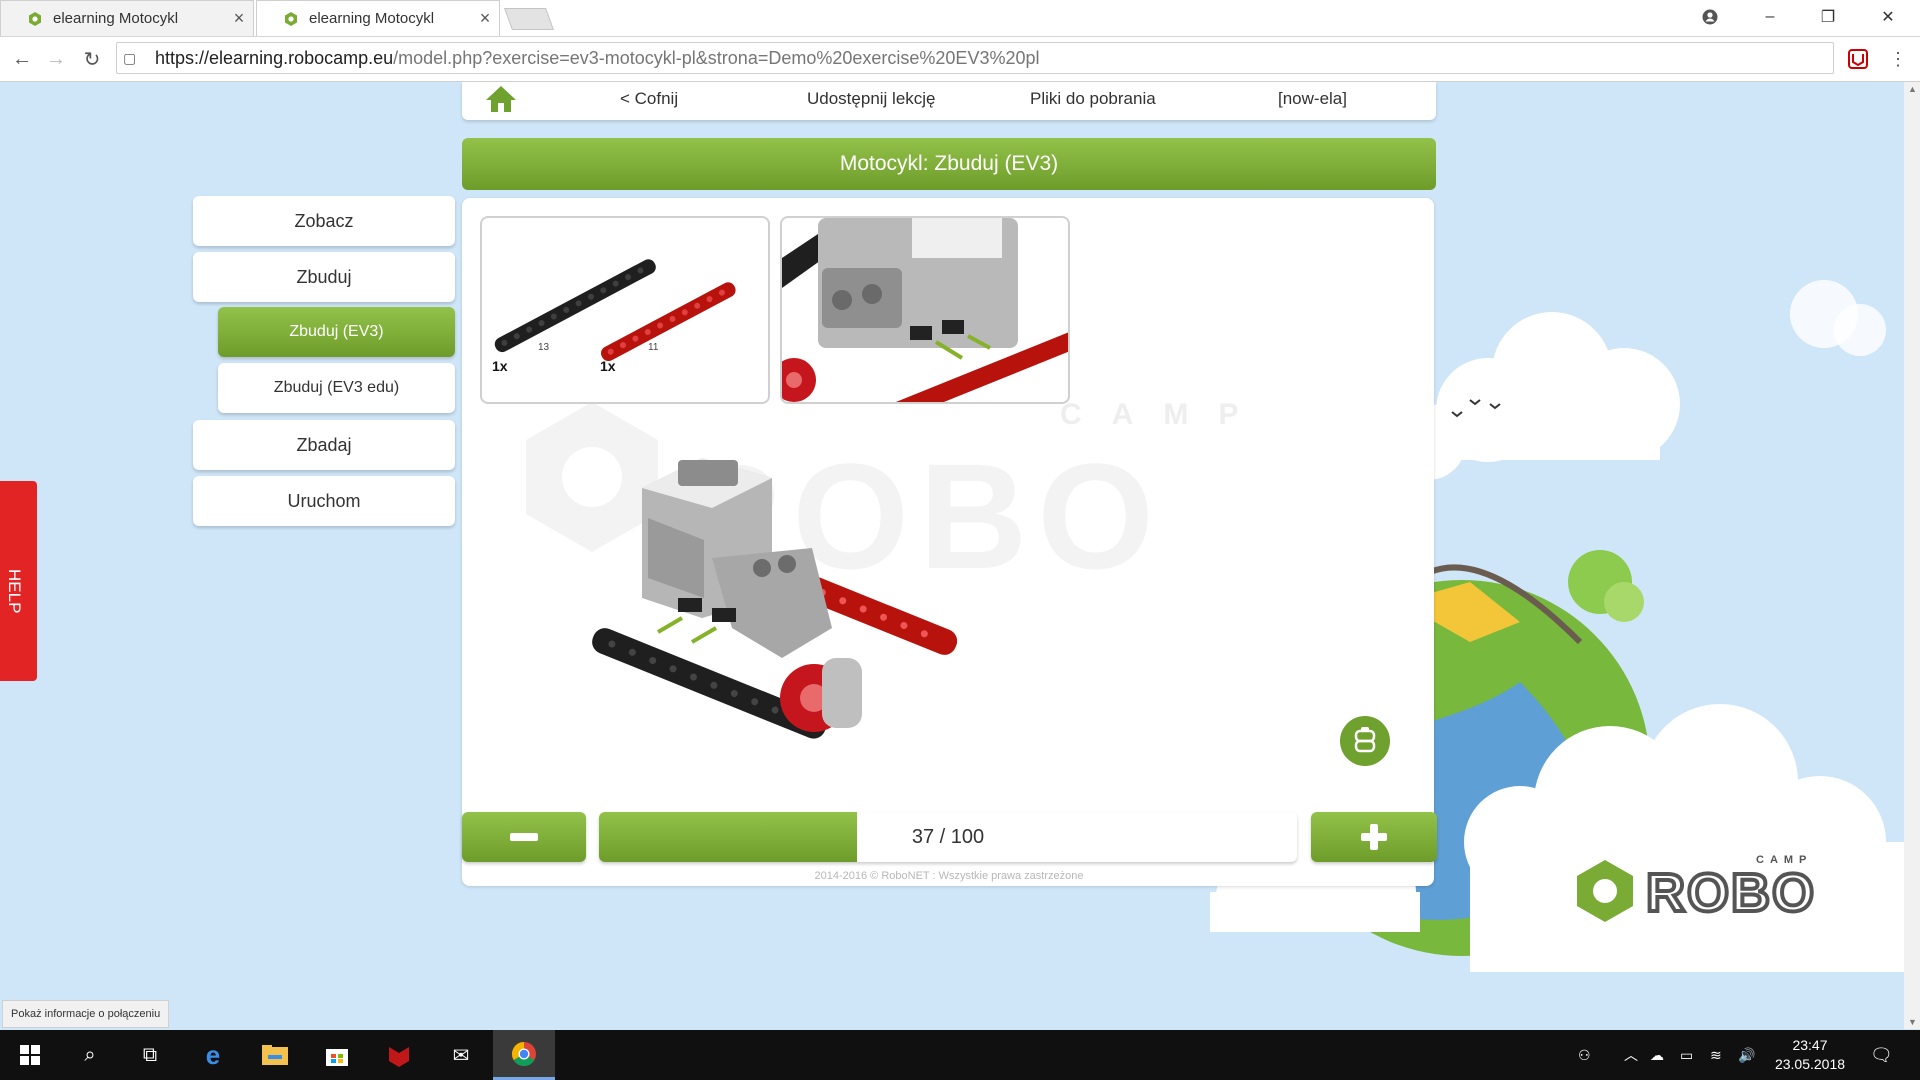 The width and height of the screenshot is (1920, 1080). Describe the element at coordinates (501, 99) in the screenshot. I see `home-icon` at that location.